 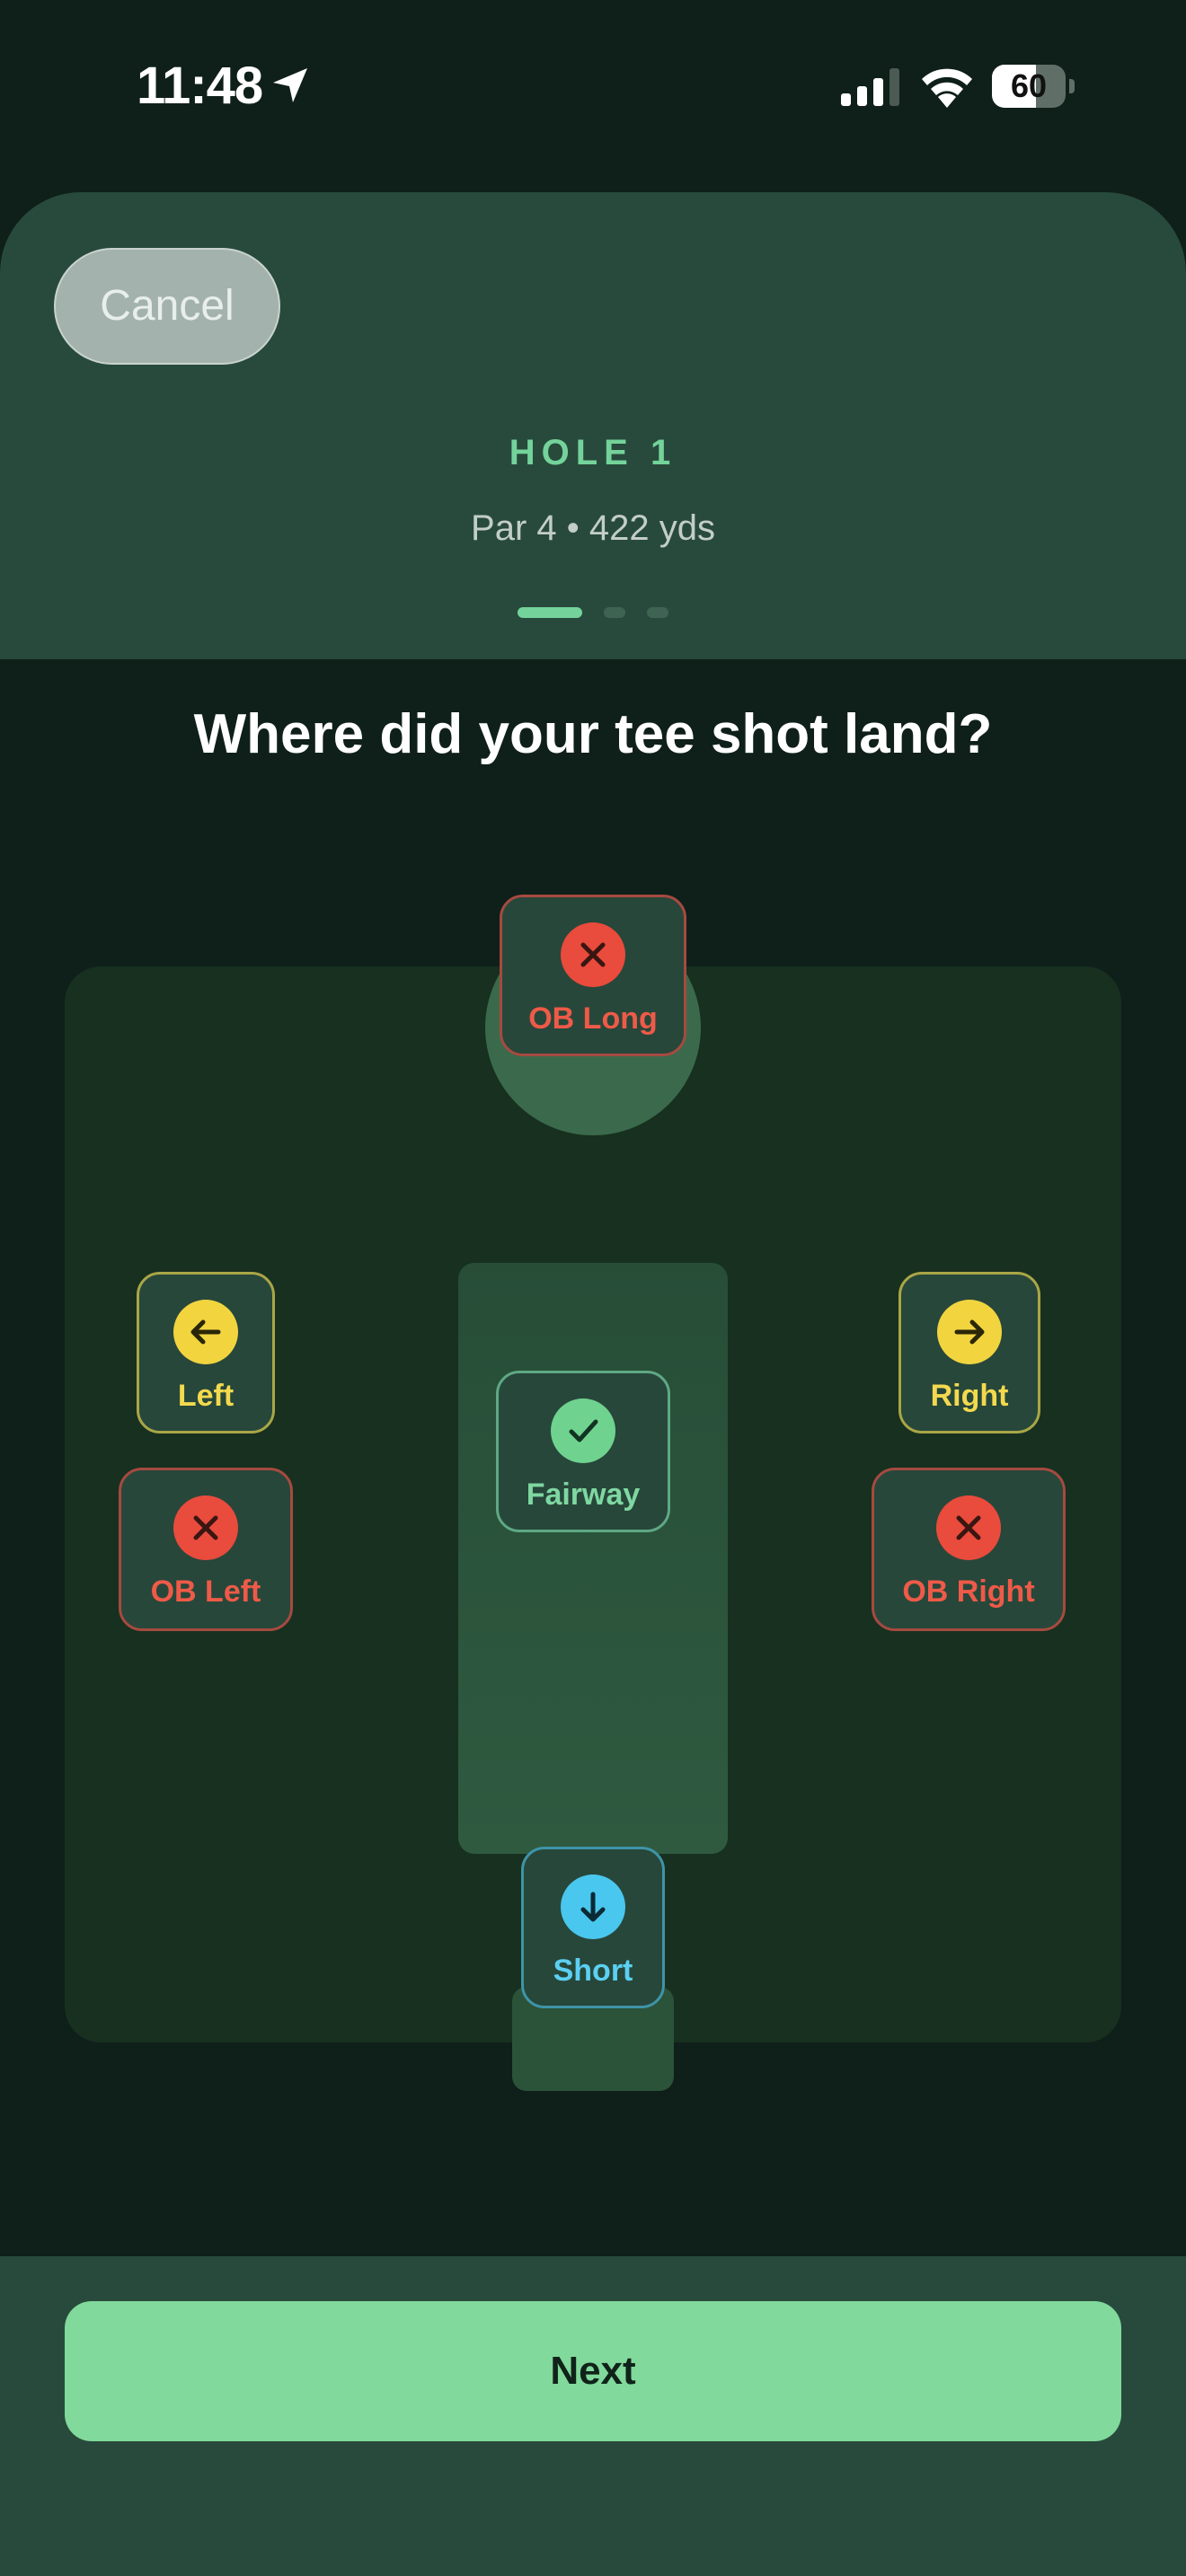 I want to click on battery-icon: 60, so click(x=1033, y=86).